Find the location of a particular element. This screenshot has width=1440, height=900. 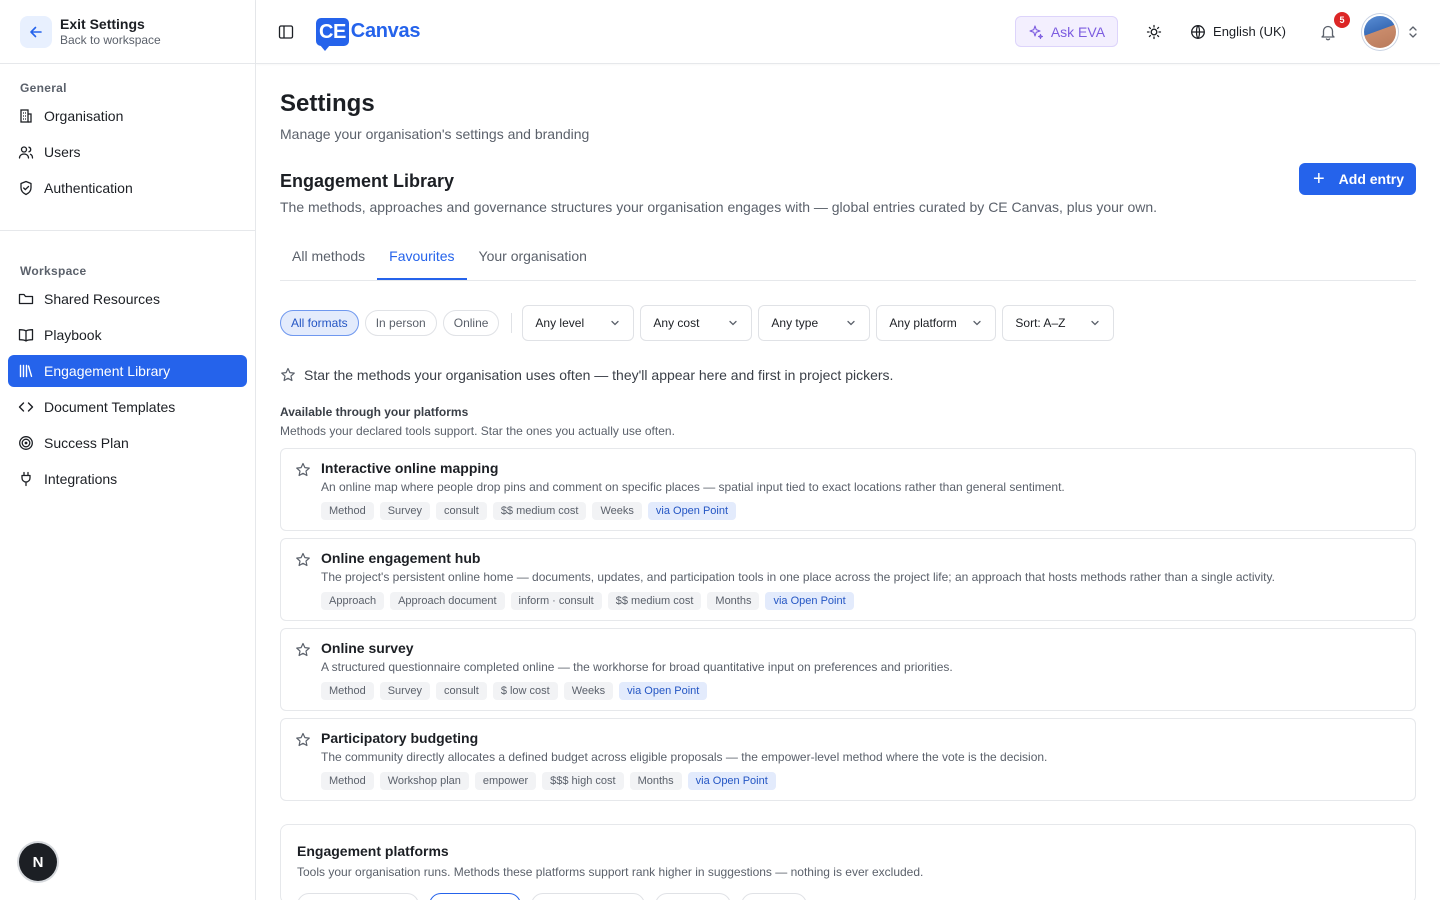

folder-icon is located at coordinates (26, 299).